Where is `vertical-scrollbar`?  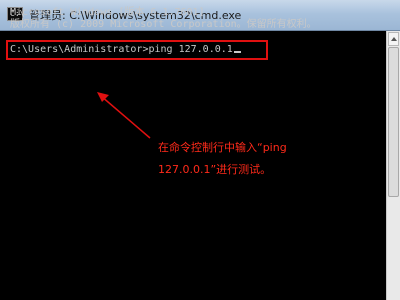 vertical-scrollbar is located at coordinates (393, 165).